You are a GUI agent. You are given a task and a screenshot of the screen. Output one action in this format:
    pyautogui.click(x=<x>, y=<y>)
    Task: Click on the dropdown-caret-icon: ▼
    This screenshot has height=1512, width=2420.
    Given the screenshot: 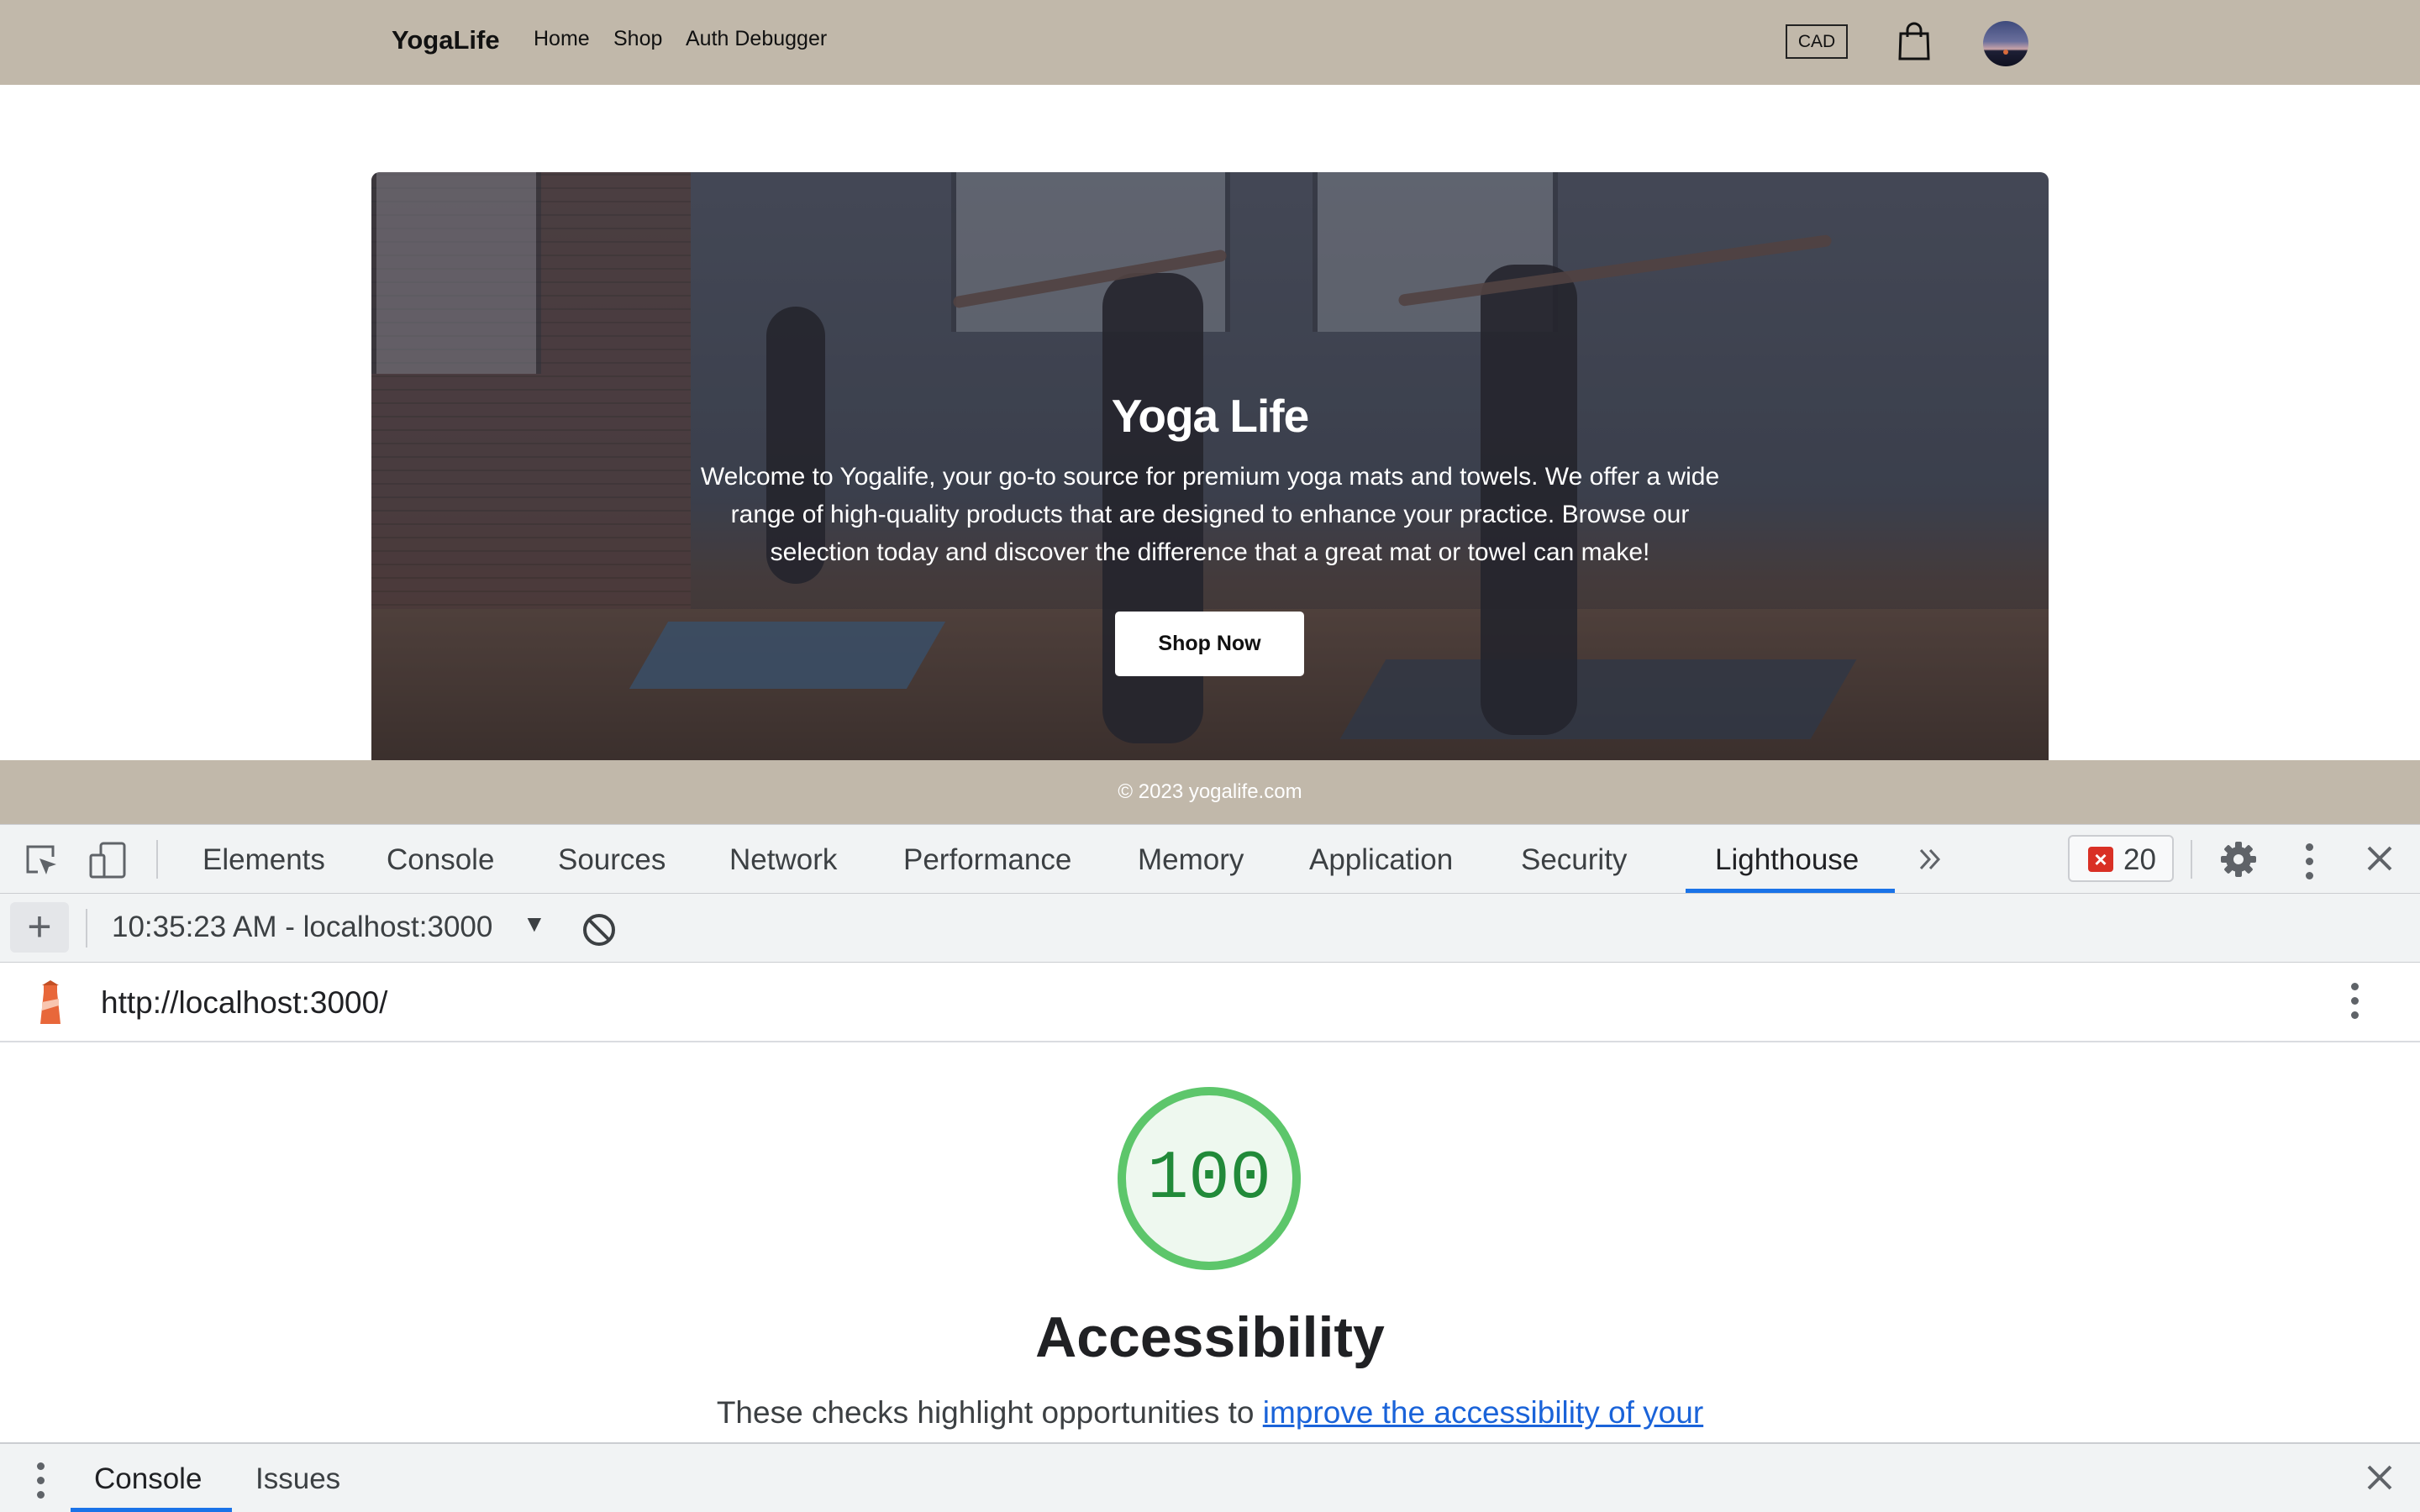 What is the action you would take?
    pyautogui.click(x=534, y=924)
    